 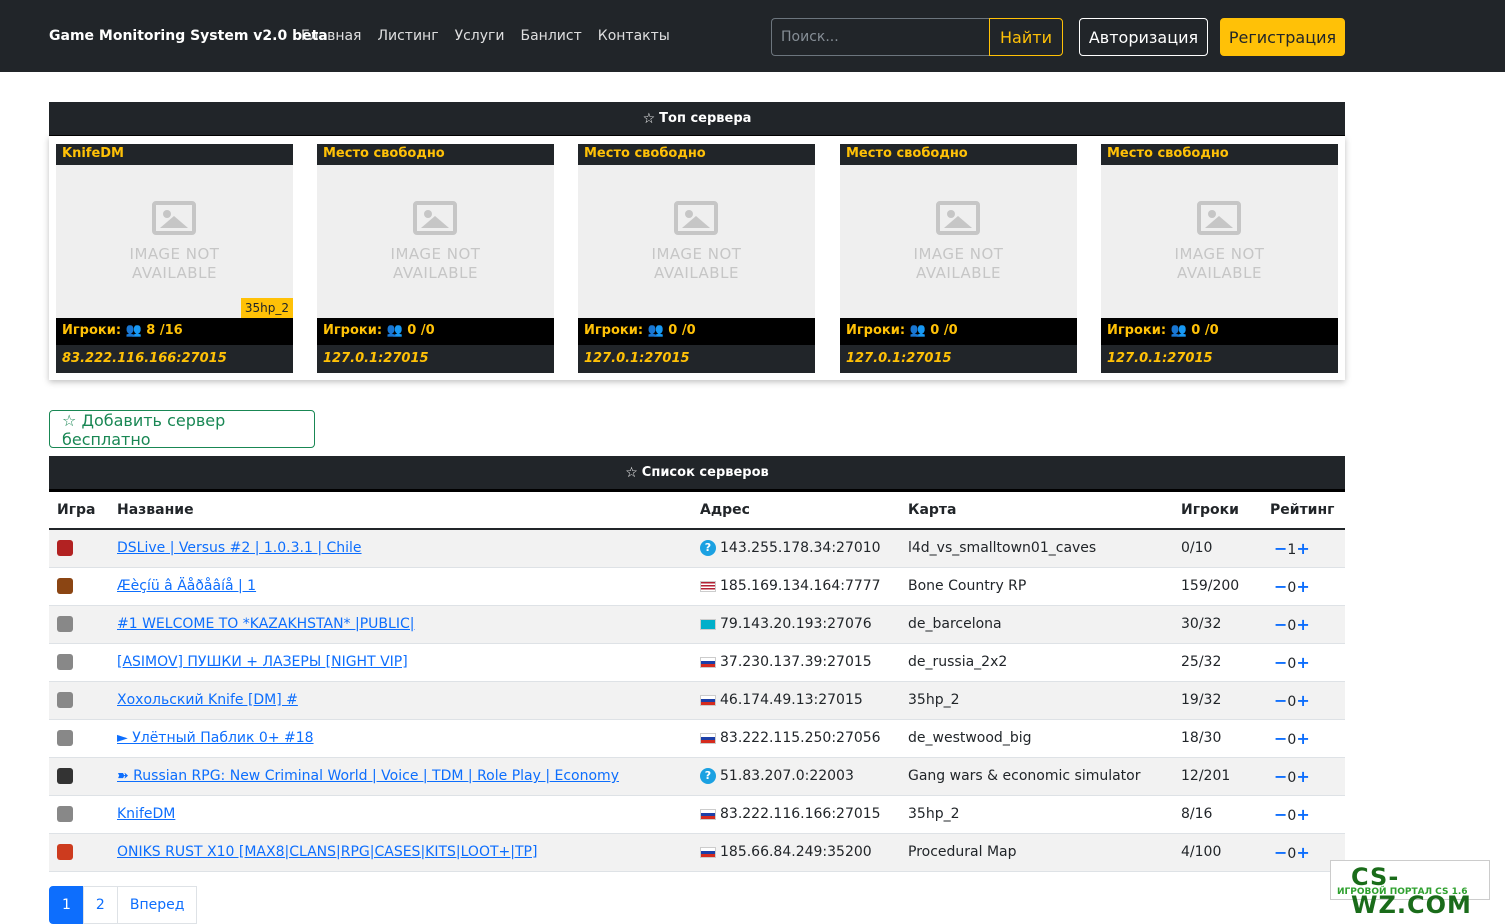 What do you see at coordinates (66, 905) in the screenshot?
I see `page-1: 1` at bounding box center [66, 905].